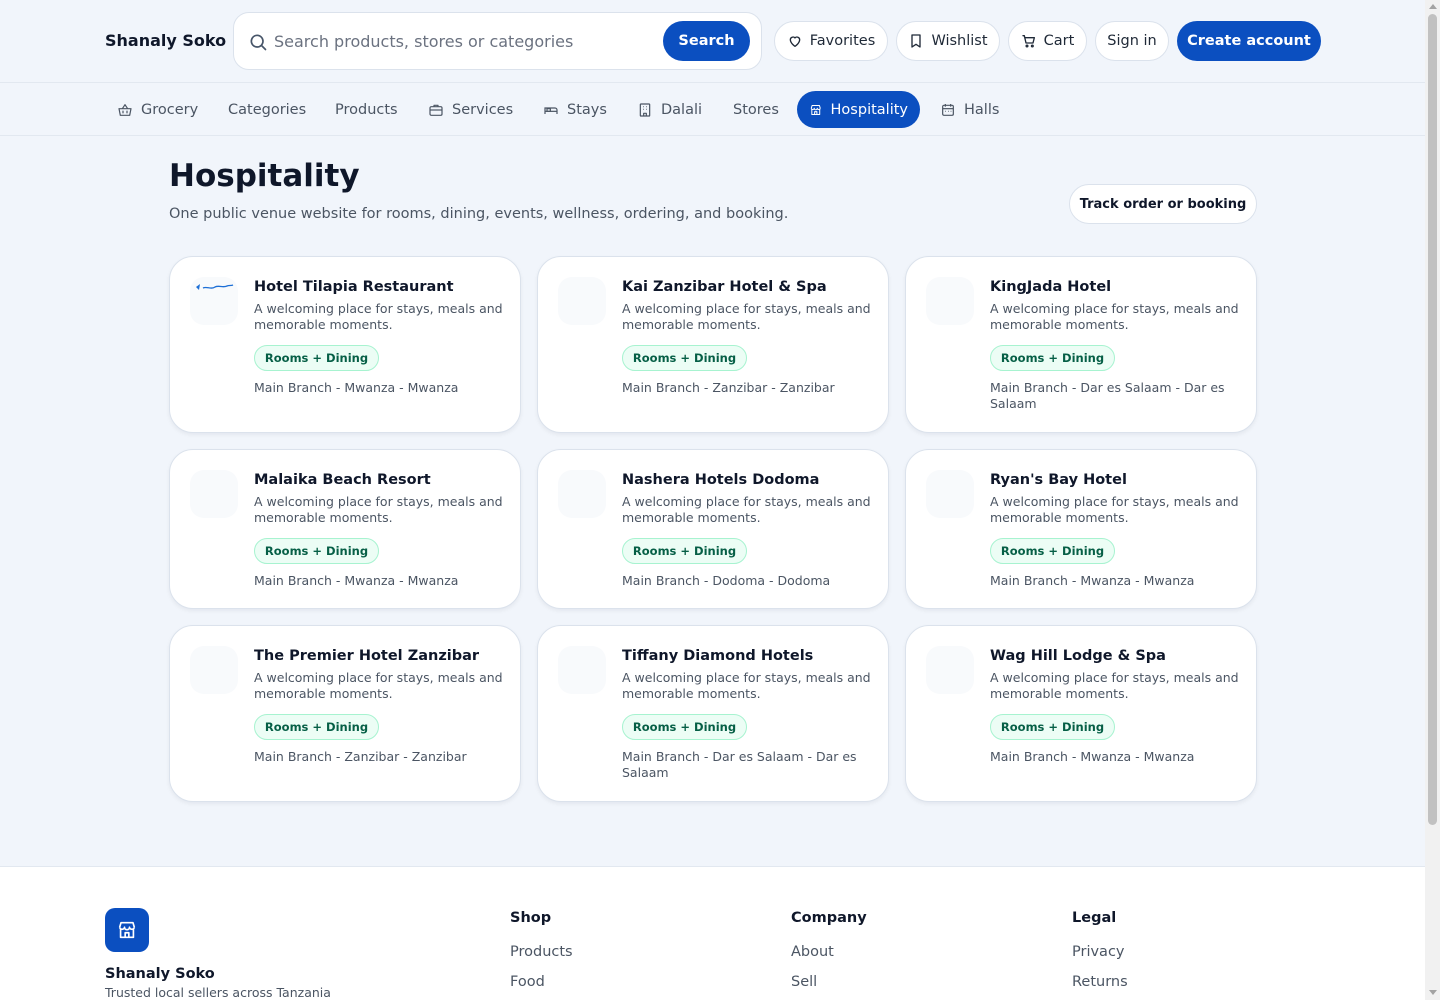  What do you see at coordinates (1051, 287) in the screenshot?
I see `venue-name: KingJada Hotel` at bounding box center [1051, 287].